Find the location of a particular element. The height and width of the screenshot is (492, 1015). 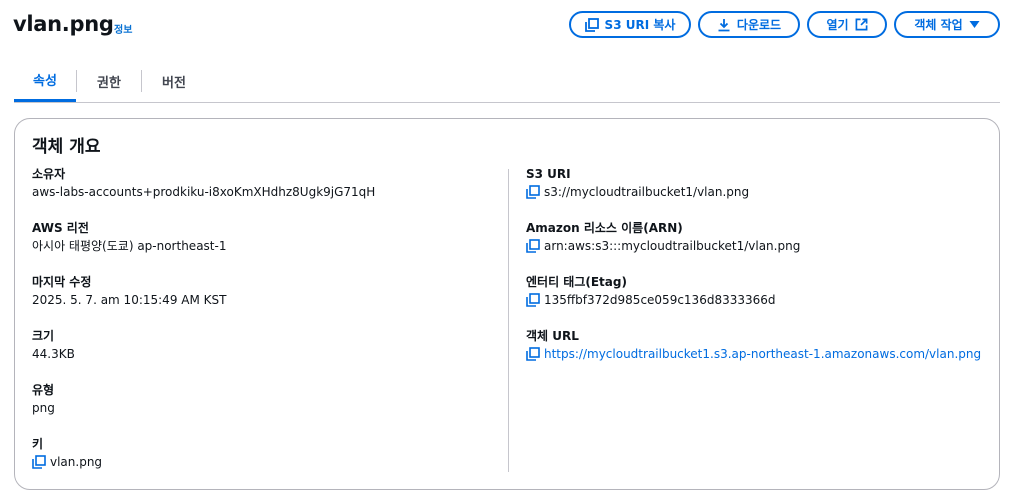

download-button: 다운로드 is located at coordinates (749, 24).